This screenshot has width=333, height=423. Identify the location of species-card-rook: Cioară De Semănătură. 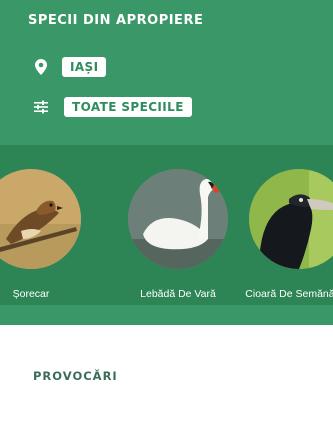
(288, 235).